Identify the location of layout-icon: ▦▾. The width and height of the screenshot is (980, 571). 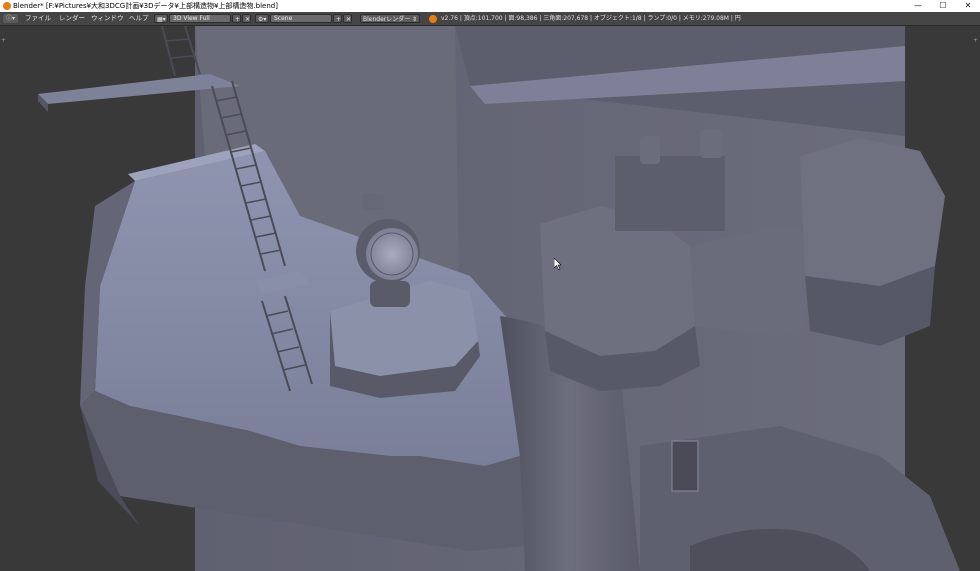
(161, 18).